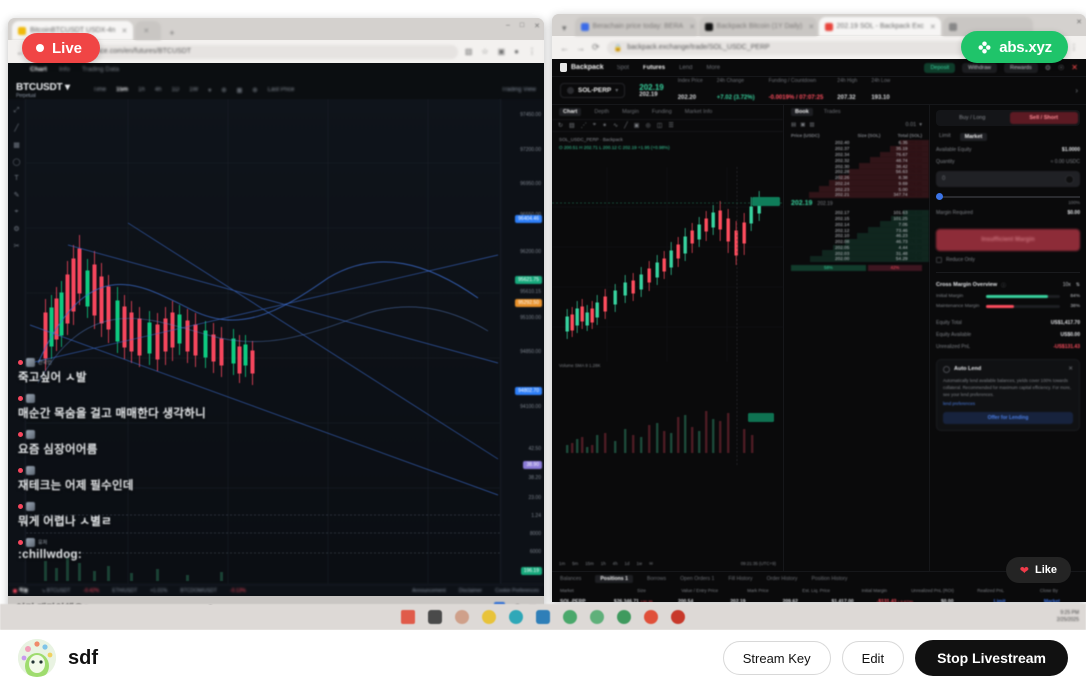  Describe the element at coordinates (685, 68) in the screenshot. I see `nav-lend: Lend` at that location.